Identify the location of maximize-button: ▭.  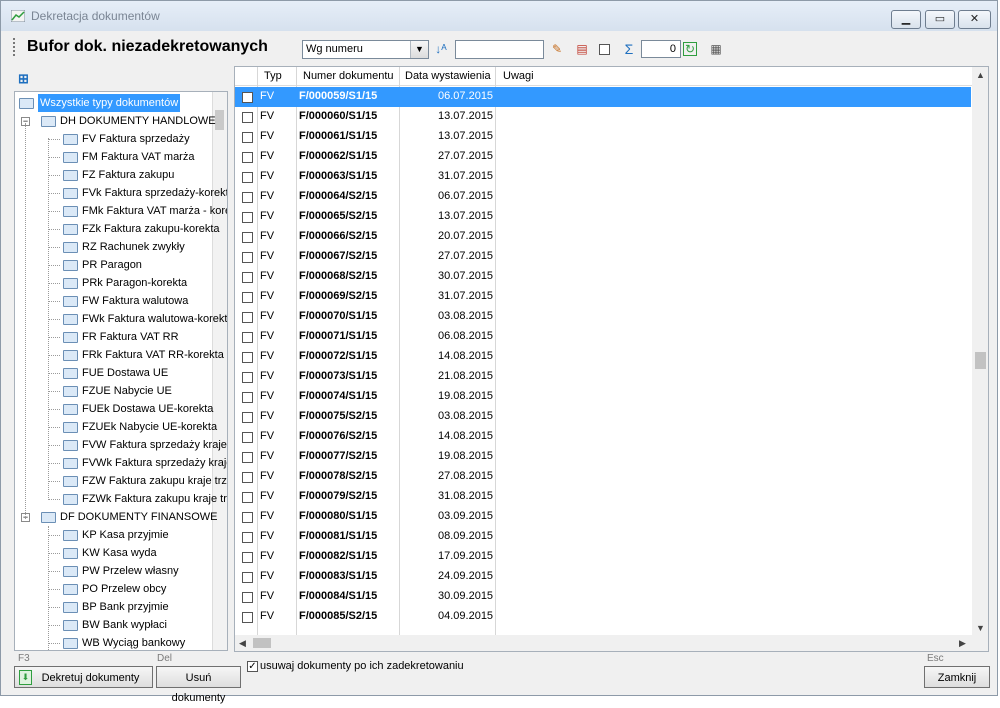
(940, 19).